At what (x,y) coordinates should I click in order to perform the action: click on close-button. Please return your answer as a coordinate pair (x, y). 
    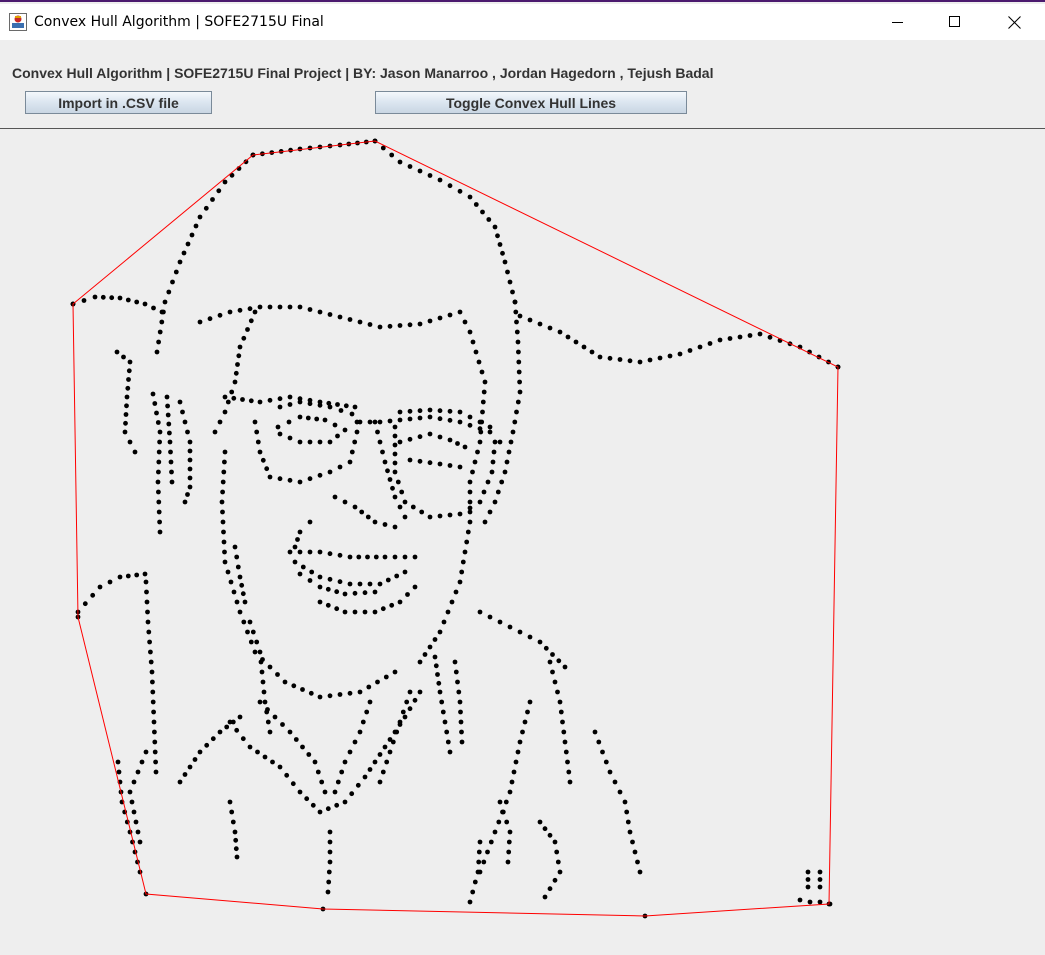
    Looking at the image, I should click on (1014, 22).